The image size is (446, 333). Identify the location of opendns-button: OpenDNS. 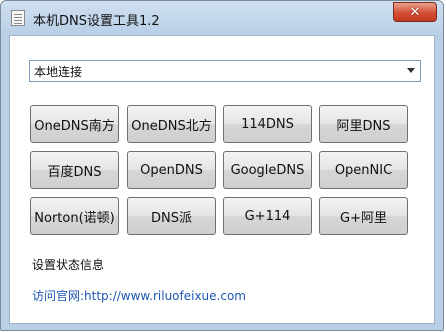
(171, 170).